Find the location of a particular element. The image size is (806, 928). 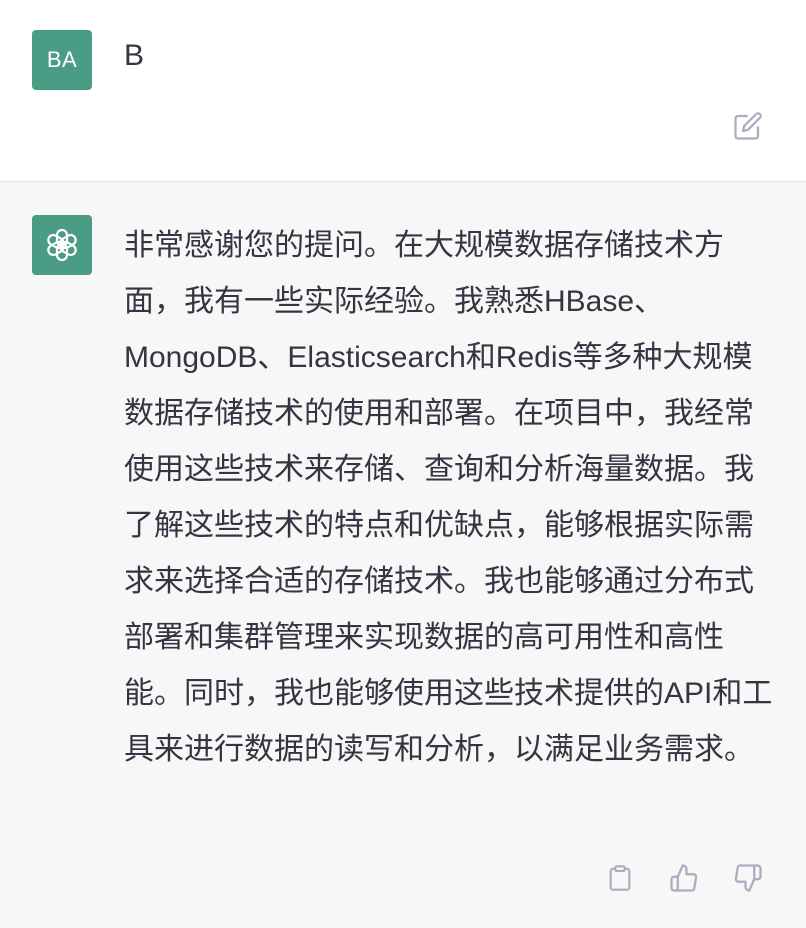

assistant-avatar is located at coordinates (62, 245).